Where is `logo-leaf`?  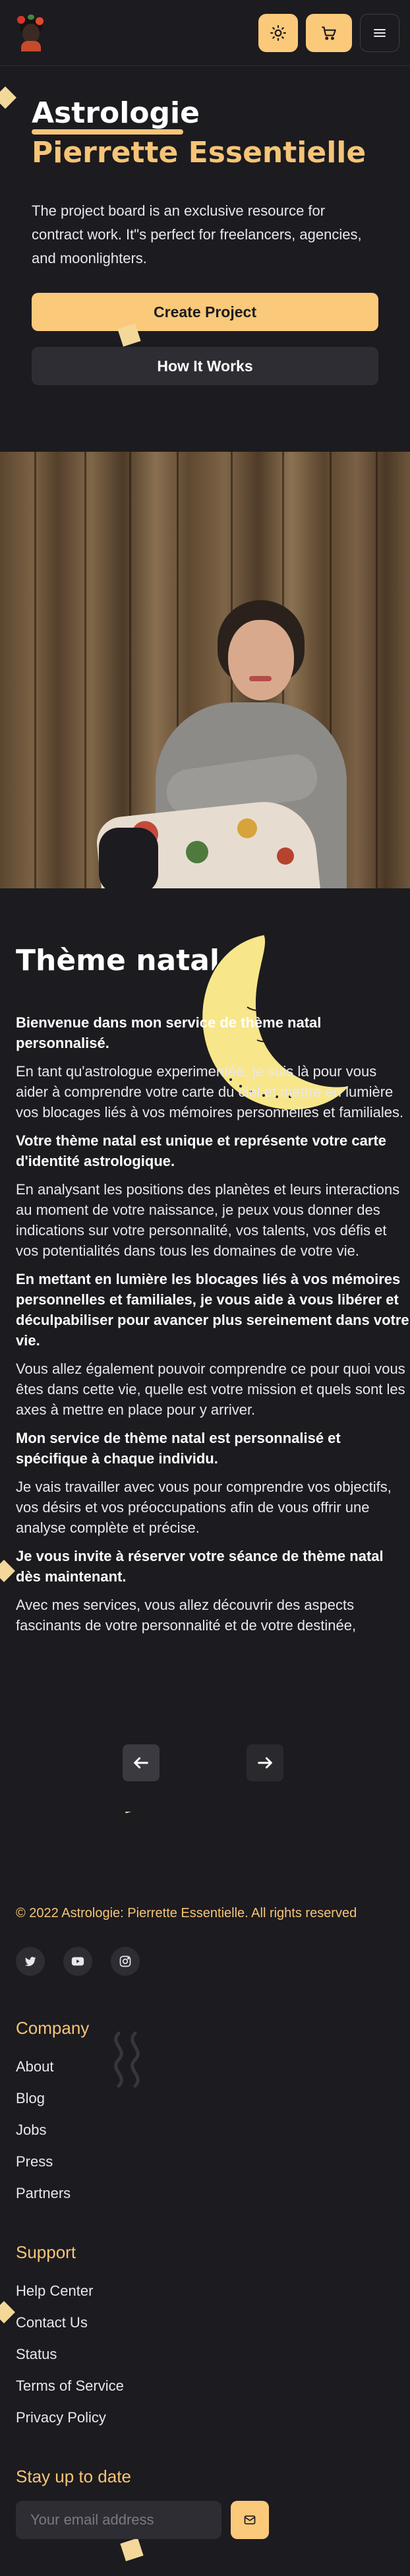
logo-leaf is located at coordinates (31, 17).